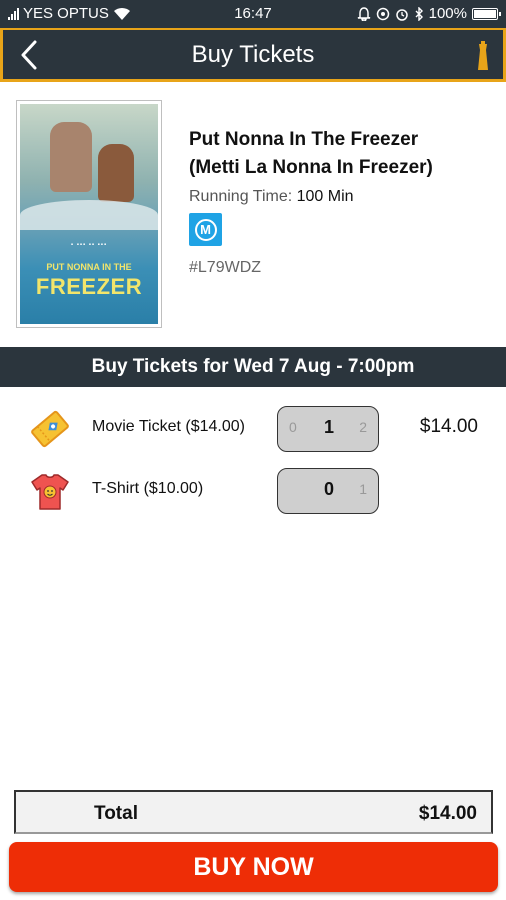 This screenshot has height=900, width=506. Describe the element at coordinates (148, 488) in the screenshot. I see `item-label: T-Shirt ($10.00)` at that location.